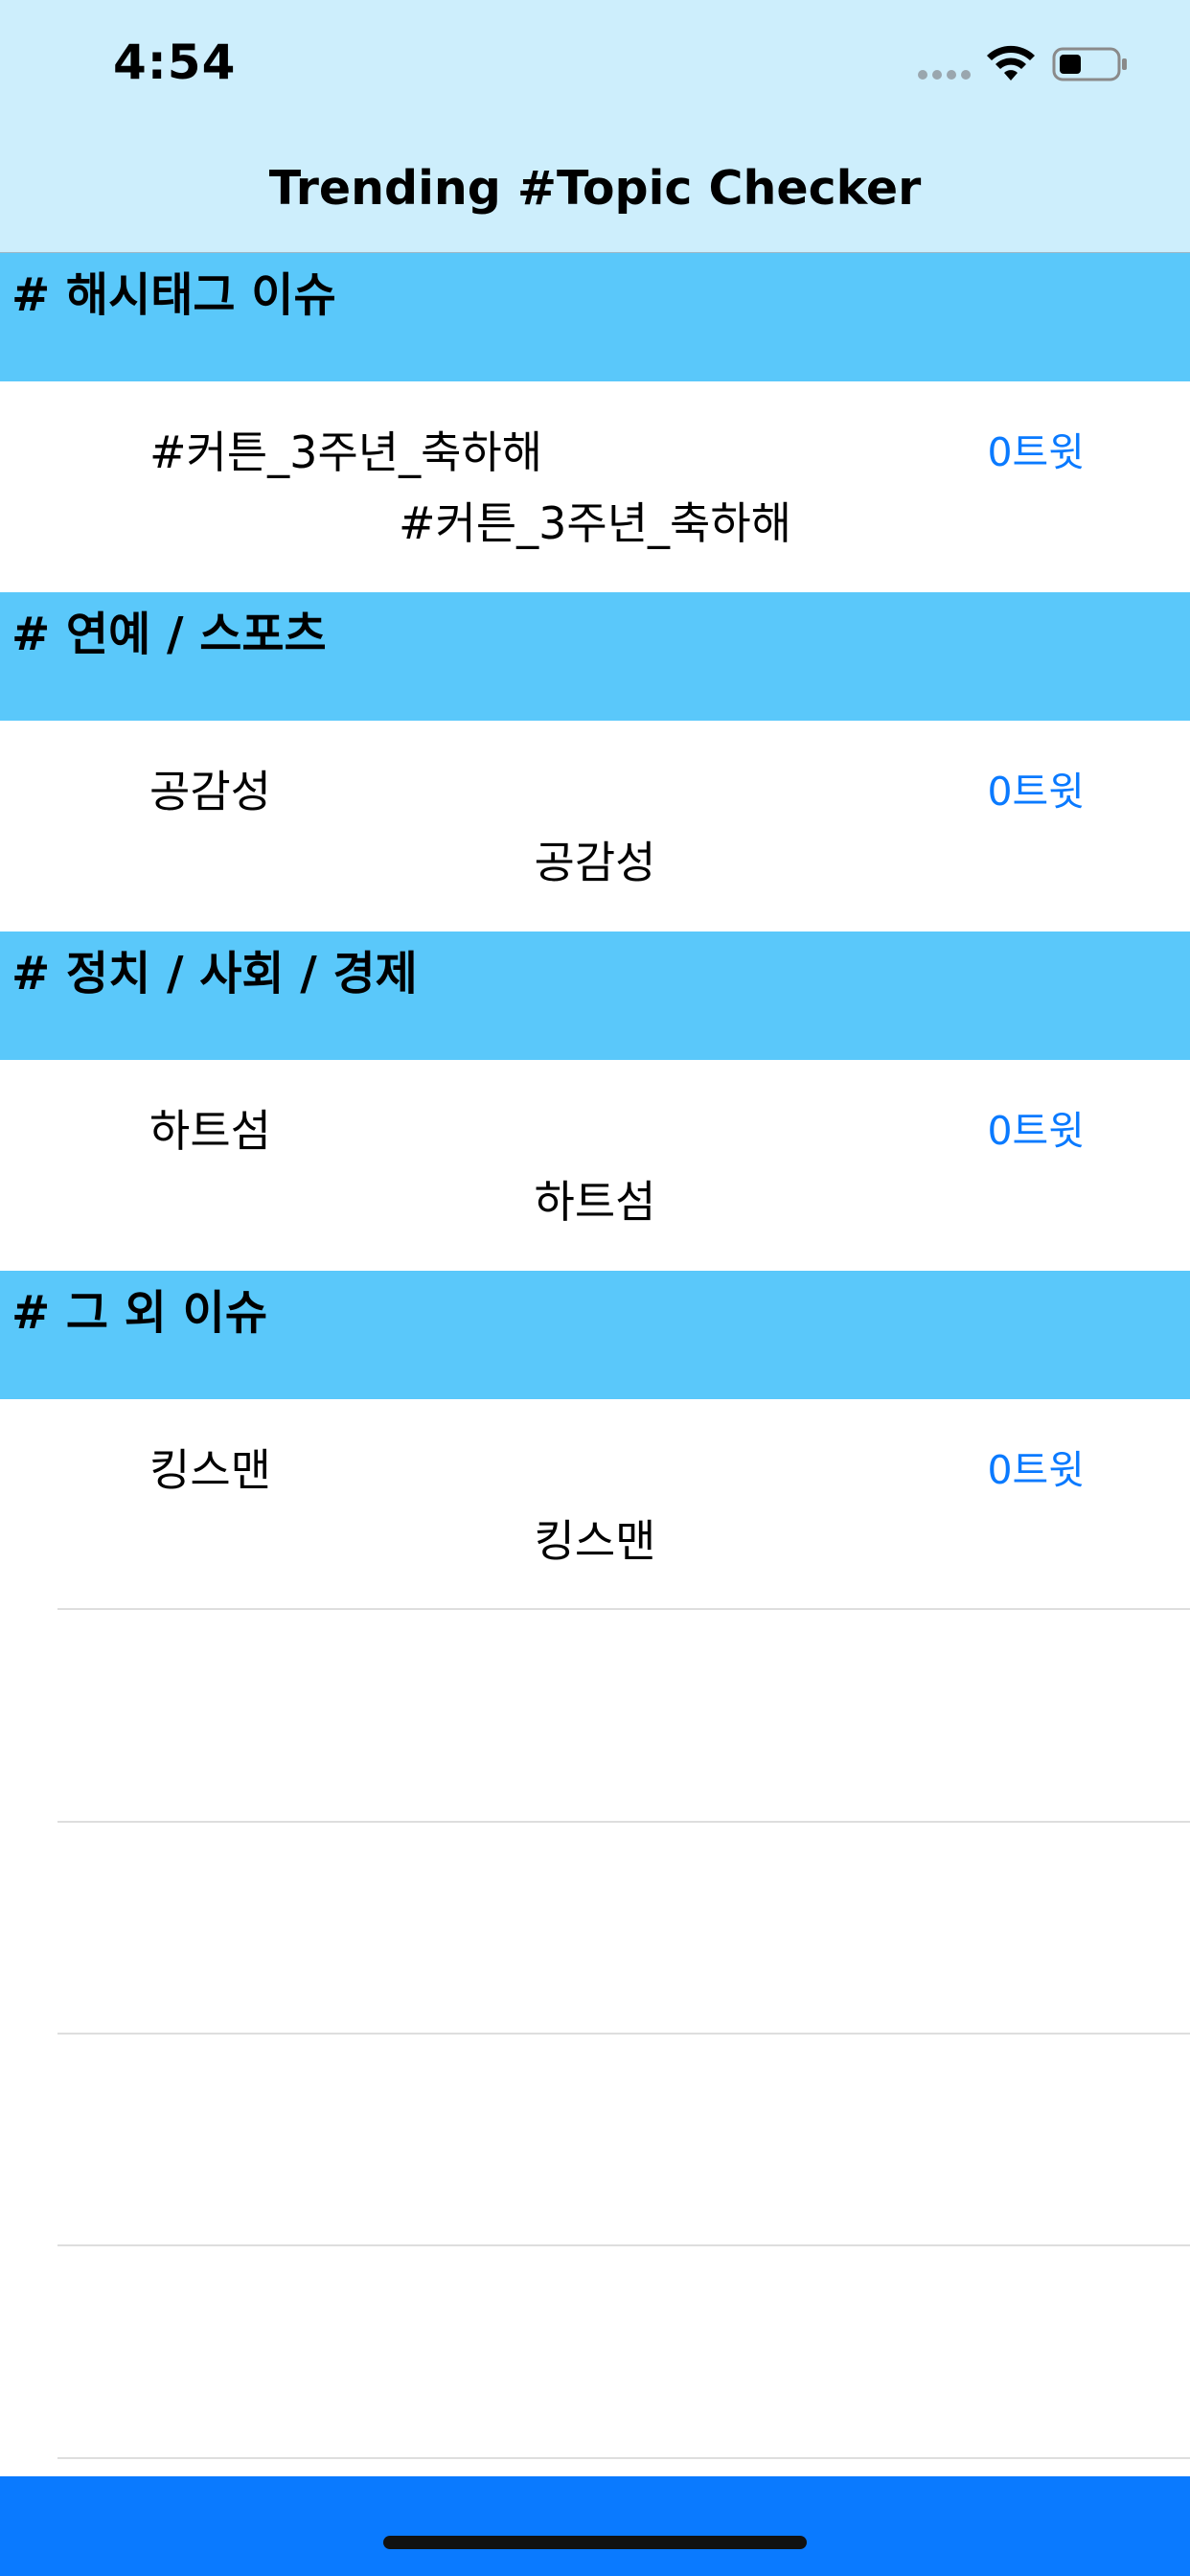 The width and height of the screenshot is (1190, 2576). I want to click on home-indicator, so click(595, 2542).